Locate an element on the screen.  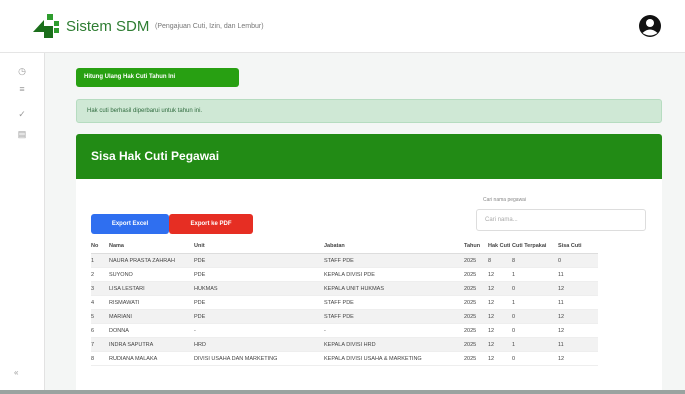
table-cell: 5 is located at coordinates (100, 316).